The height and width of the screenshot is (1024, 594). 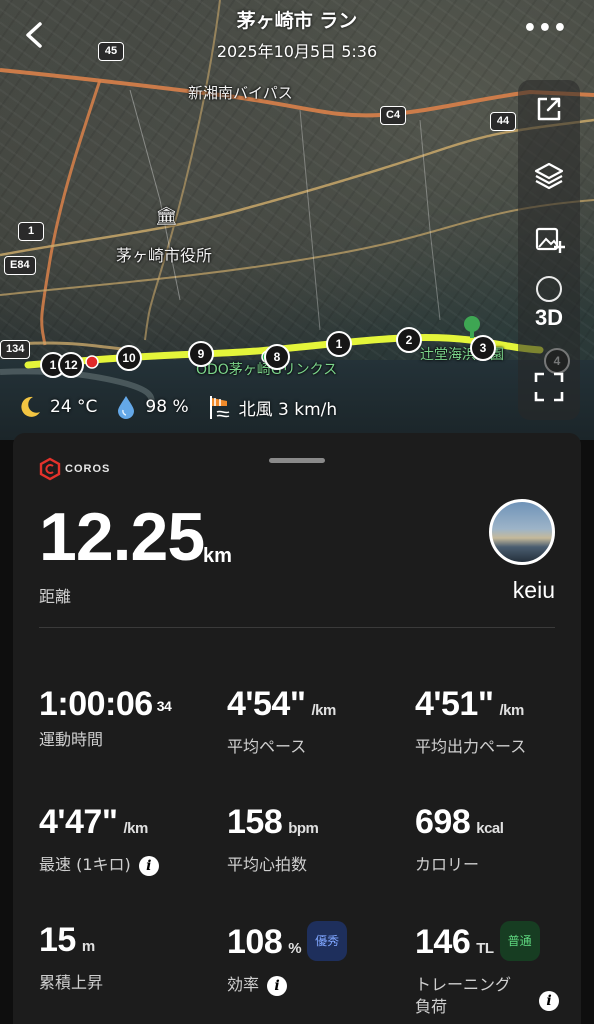 I want to click on wind-flag-icon, so click(x=219, y=407).